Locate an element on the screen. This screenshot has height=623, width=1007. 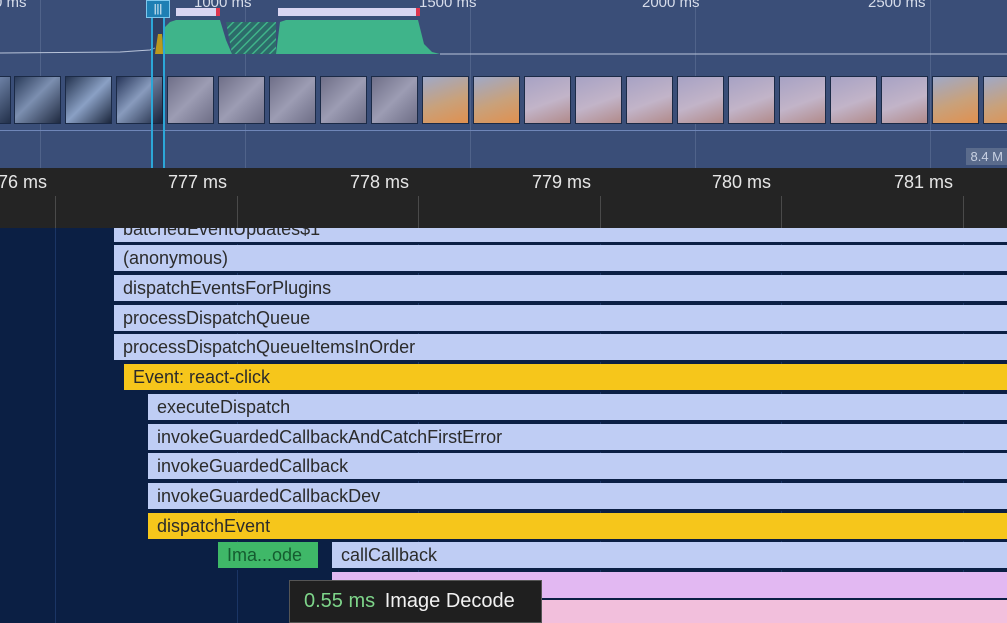
flame-bar: invokeGuardedCallbackAndCatchFirstError is located at coordinates (577, 438).